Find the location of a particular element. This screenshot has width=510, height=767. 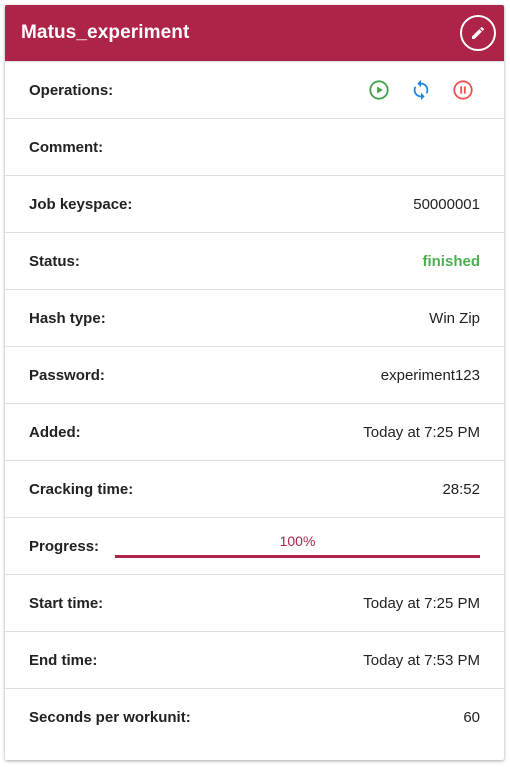

play-circle-icon is located at coordinates (379, 90).